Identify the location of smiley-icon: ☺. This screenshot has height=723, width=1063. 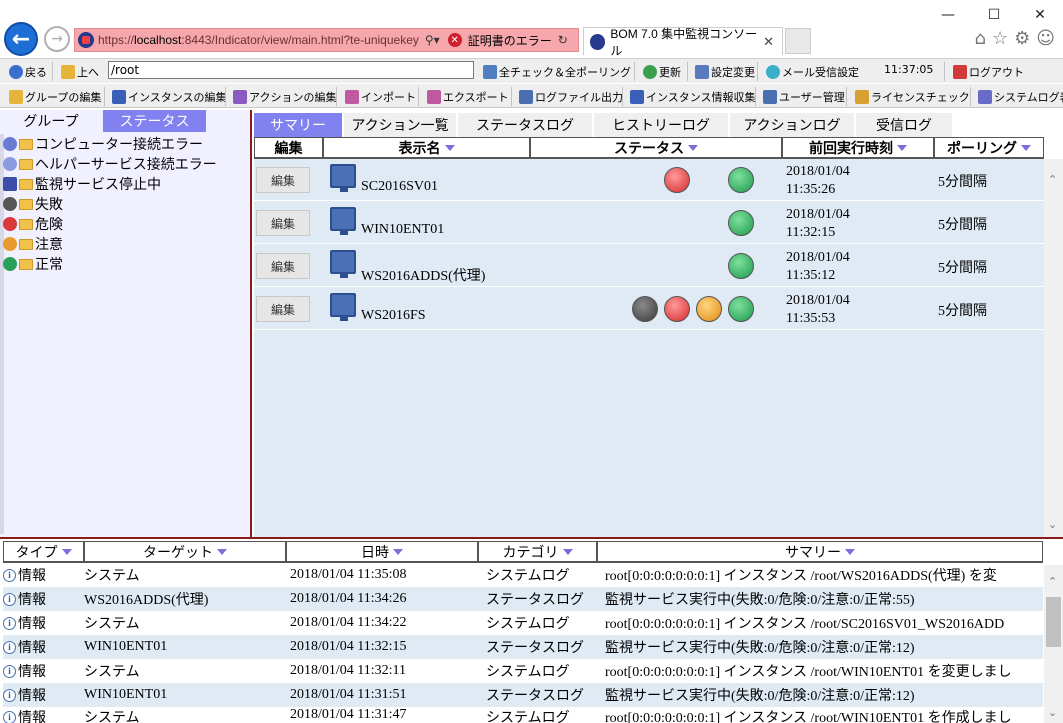
(1045, 38).